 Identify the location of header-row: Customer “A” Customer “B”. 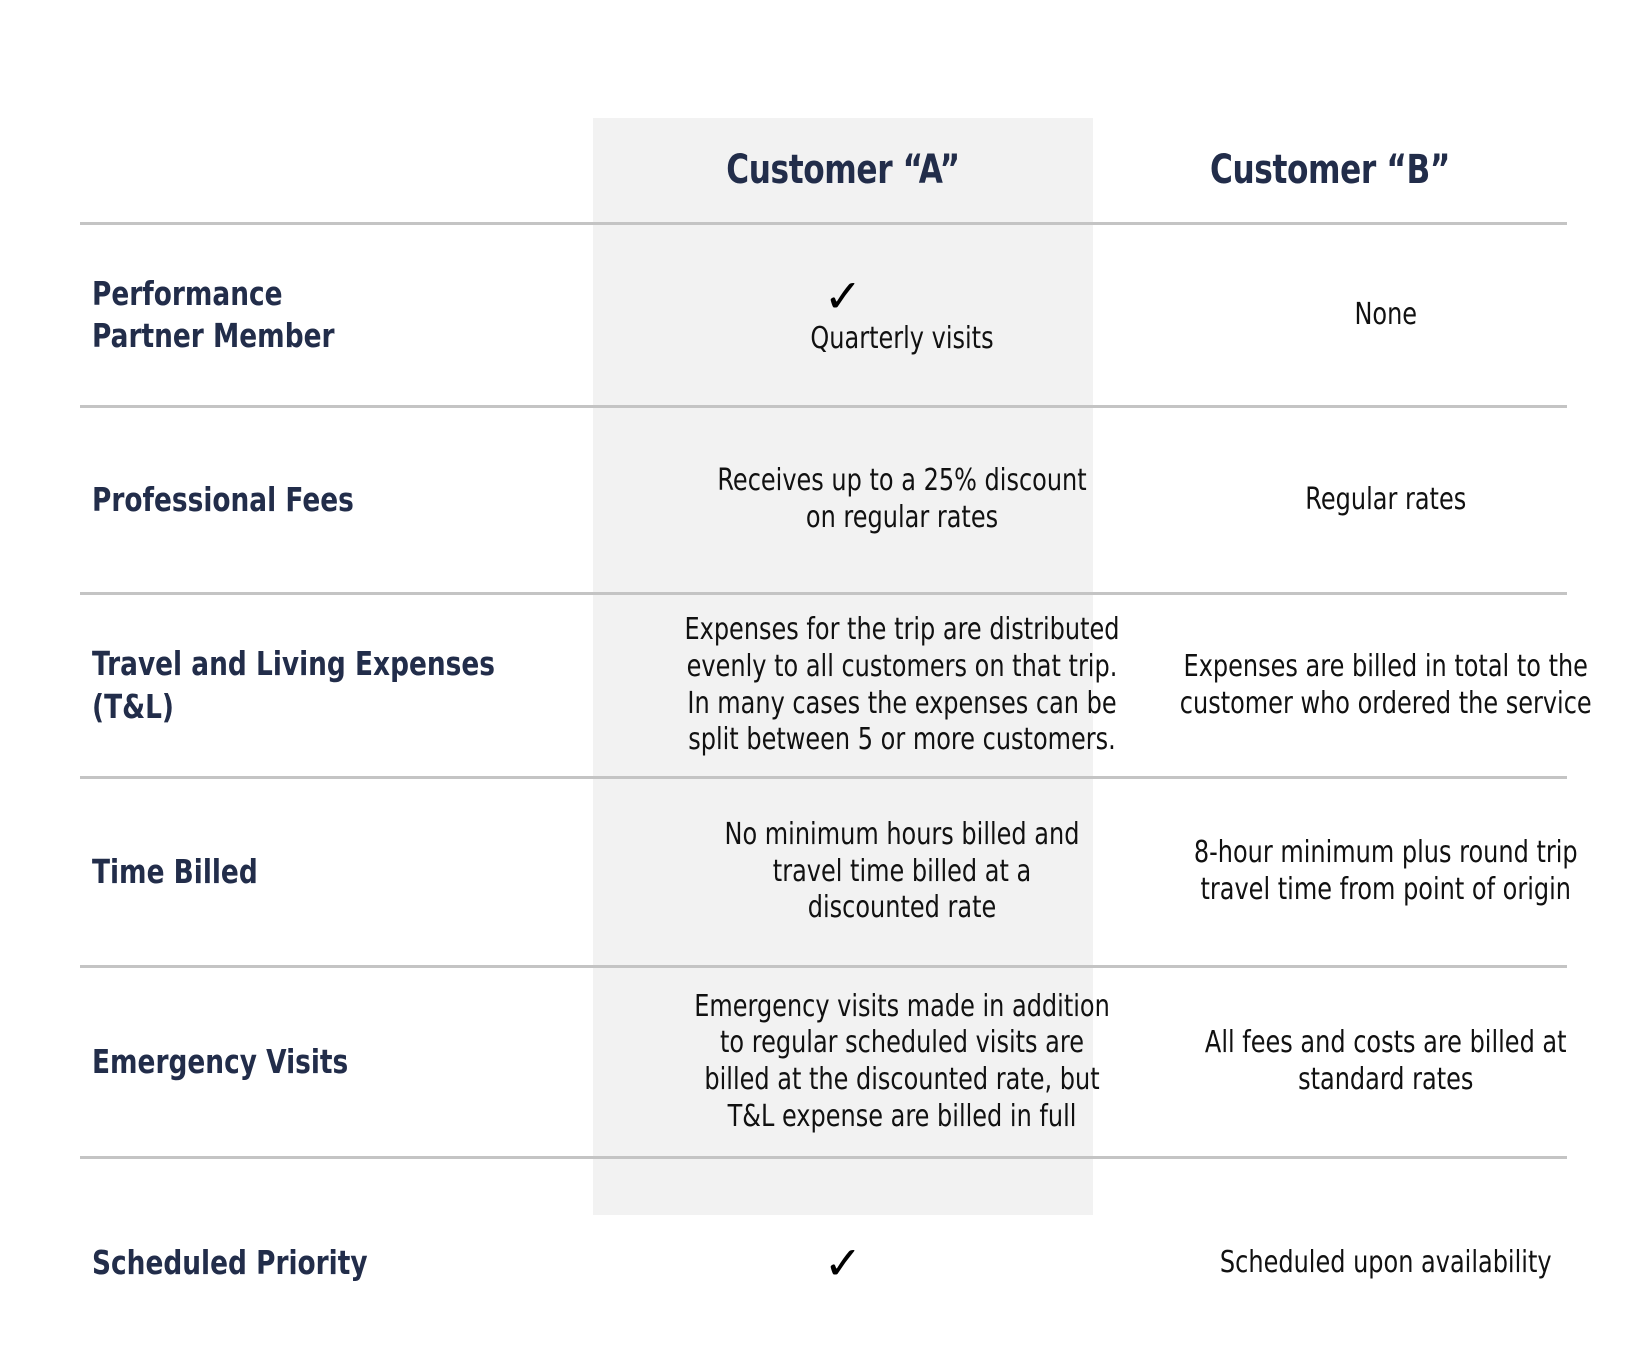
(823, 171).